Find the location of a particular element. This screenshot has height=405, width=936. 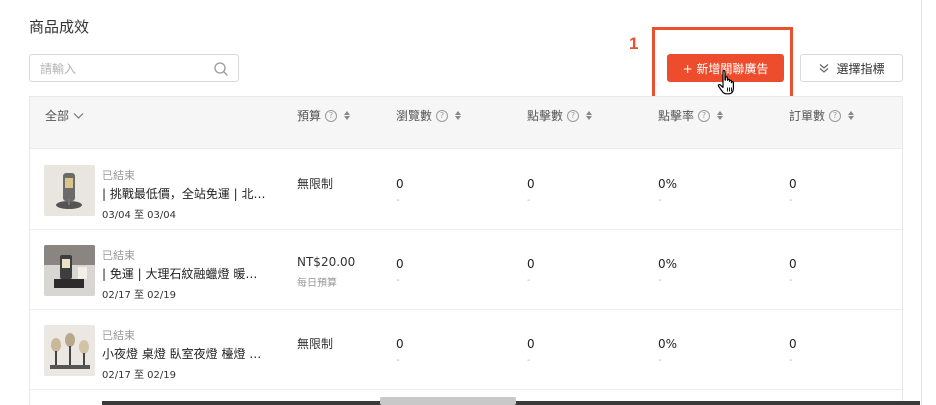

horizontal-scrollbar-thumb is located at coordinates (448, 401).